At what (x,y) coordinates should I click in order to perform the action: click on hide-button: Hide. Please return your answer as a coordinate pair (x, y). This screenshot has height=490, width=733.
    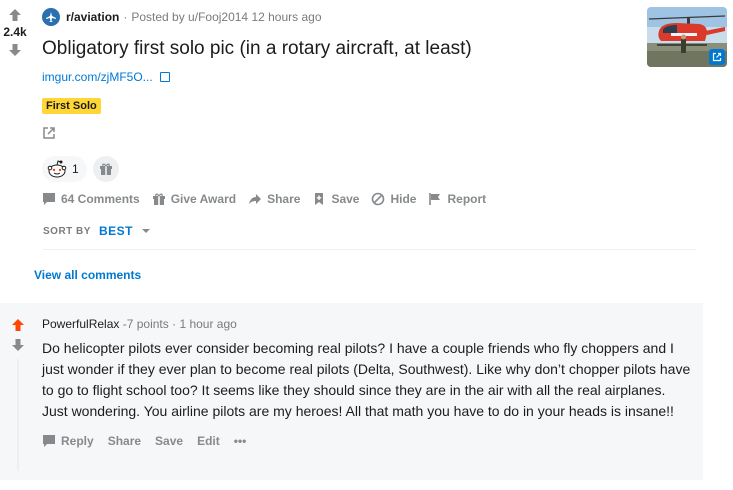
    Looking at the image, I should click on (393, 199).